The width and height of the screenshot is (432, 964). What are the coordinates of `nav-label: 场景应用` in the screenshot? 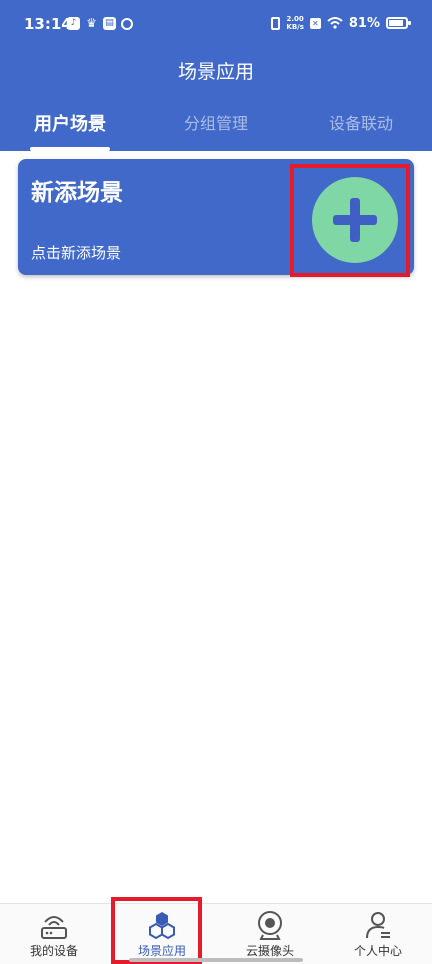 It's located at (161, 951).